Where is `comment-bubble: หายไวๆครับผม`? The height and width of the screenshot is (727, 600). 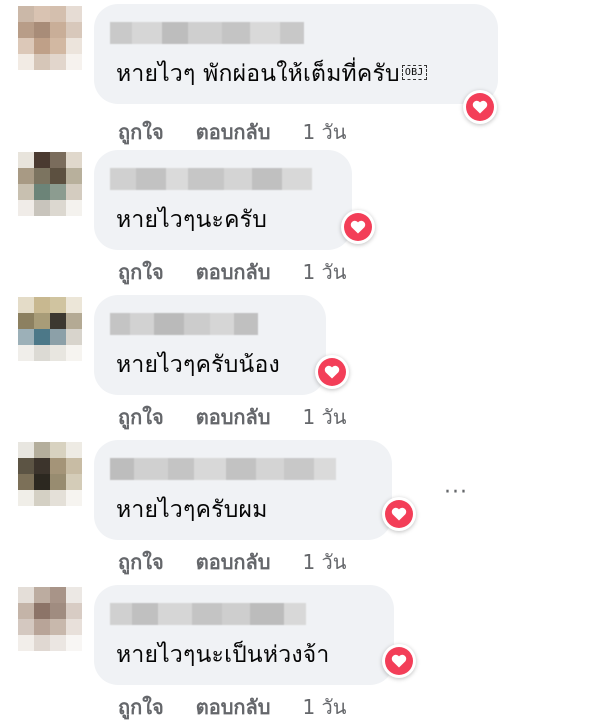
comment-bubble: หายไวๆครับผม is located at coordinates (243, 490).